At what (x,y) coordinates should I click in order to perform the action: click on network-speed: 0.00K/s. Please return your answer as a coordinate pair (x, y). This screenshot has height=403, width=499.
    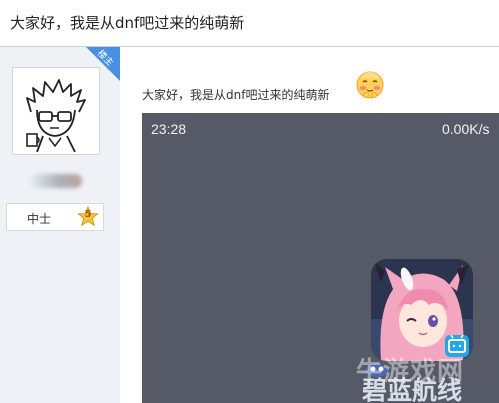
    Looking at the image, I should click on (466, 129).